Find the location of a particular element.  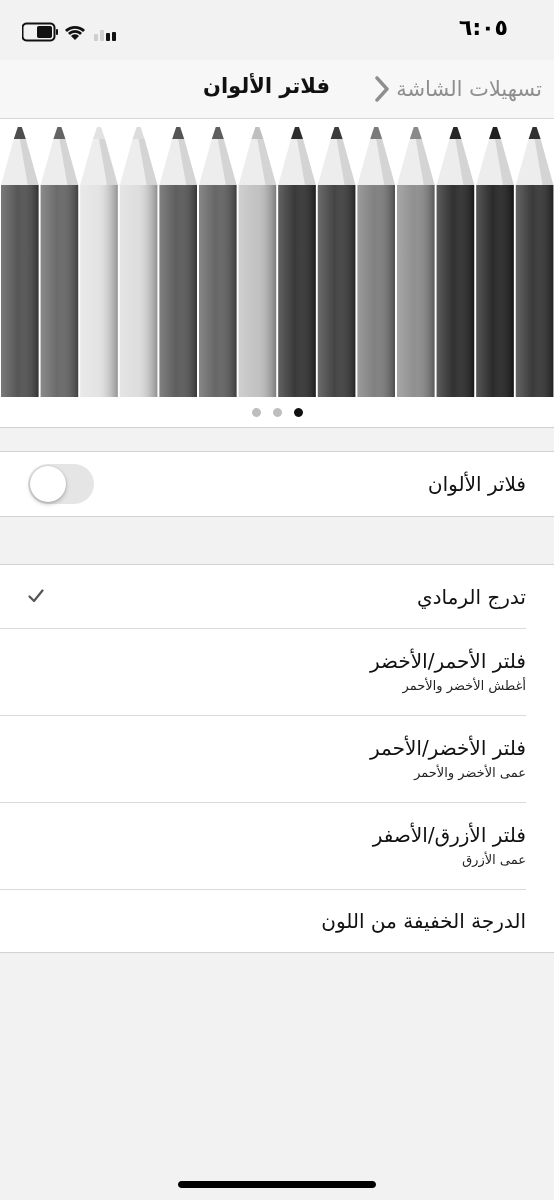

page-indicator is located at coordinates (277, 412).